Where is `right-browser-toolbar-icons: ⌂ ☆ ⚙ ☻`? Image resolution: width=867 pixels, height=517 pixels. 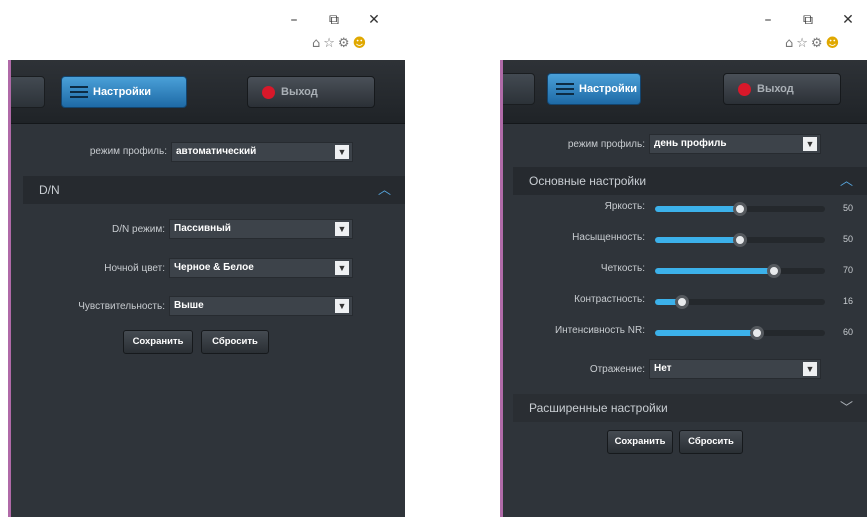 right-browser-toolbar-icons: ⌂ ☆ ⚙ ☻ is located at coordinates (812, 43).